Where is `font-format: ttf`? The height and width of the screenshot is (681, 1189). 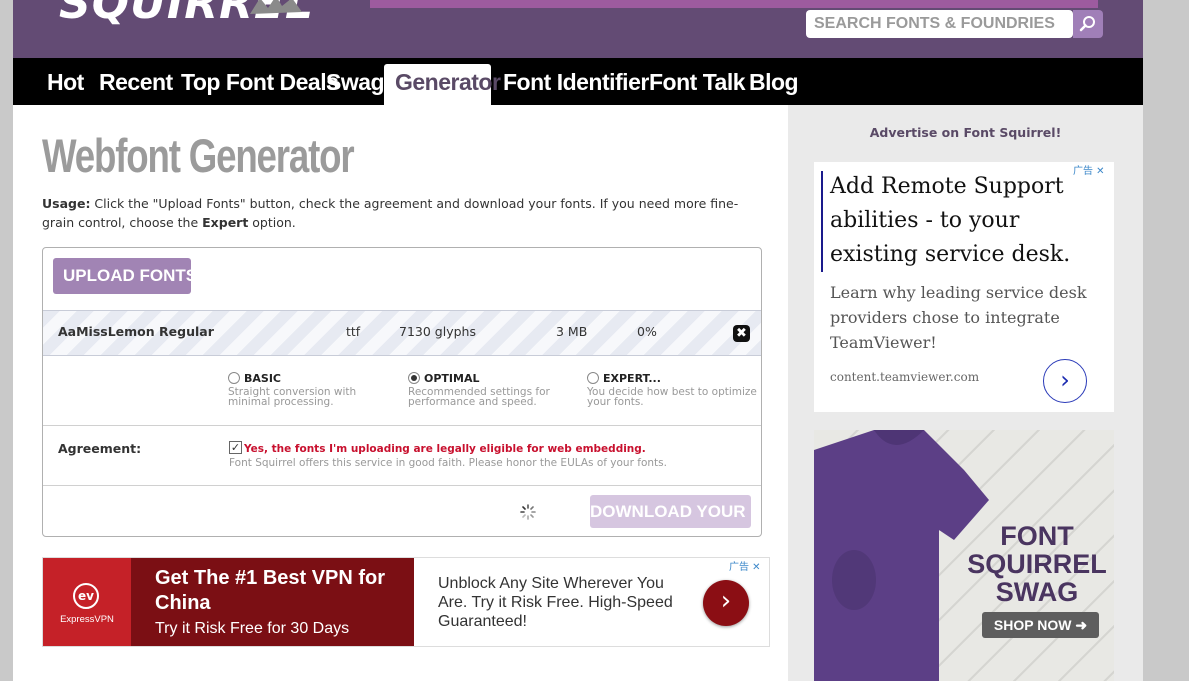
font-format: ttf is located at coordinates (353, 331).